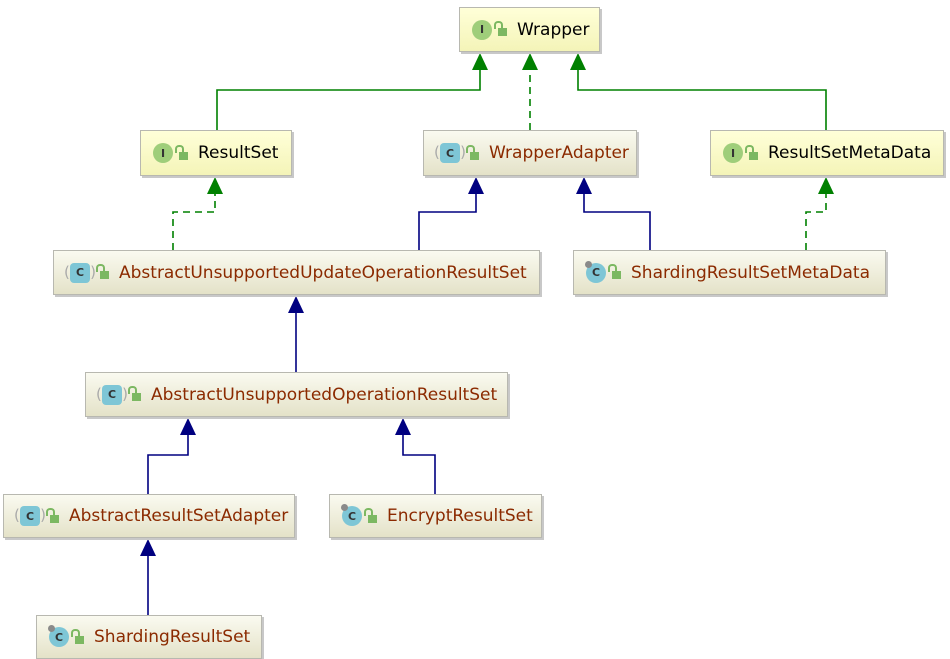  I want to click on node-label: AbstractUnsupportedOperationResultSet, so click(324, 394).